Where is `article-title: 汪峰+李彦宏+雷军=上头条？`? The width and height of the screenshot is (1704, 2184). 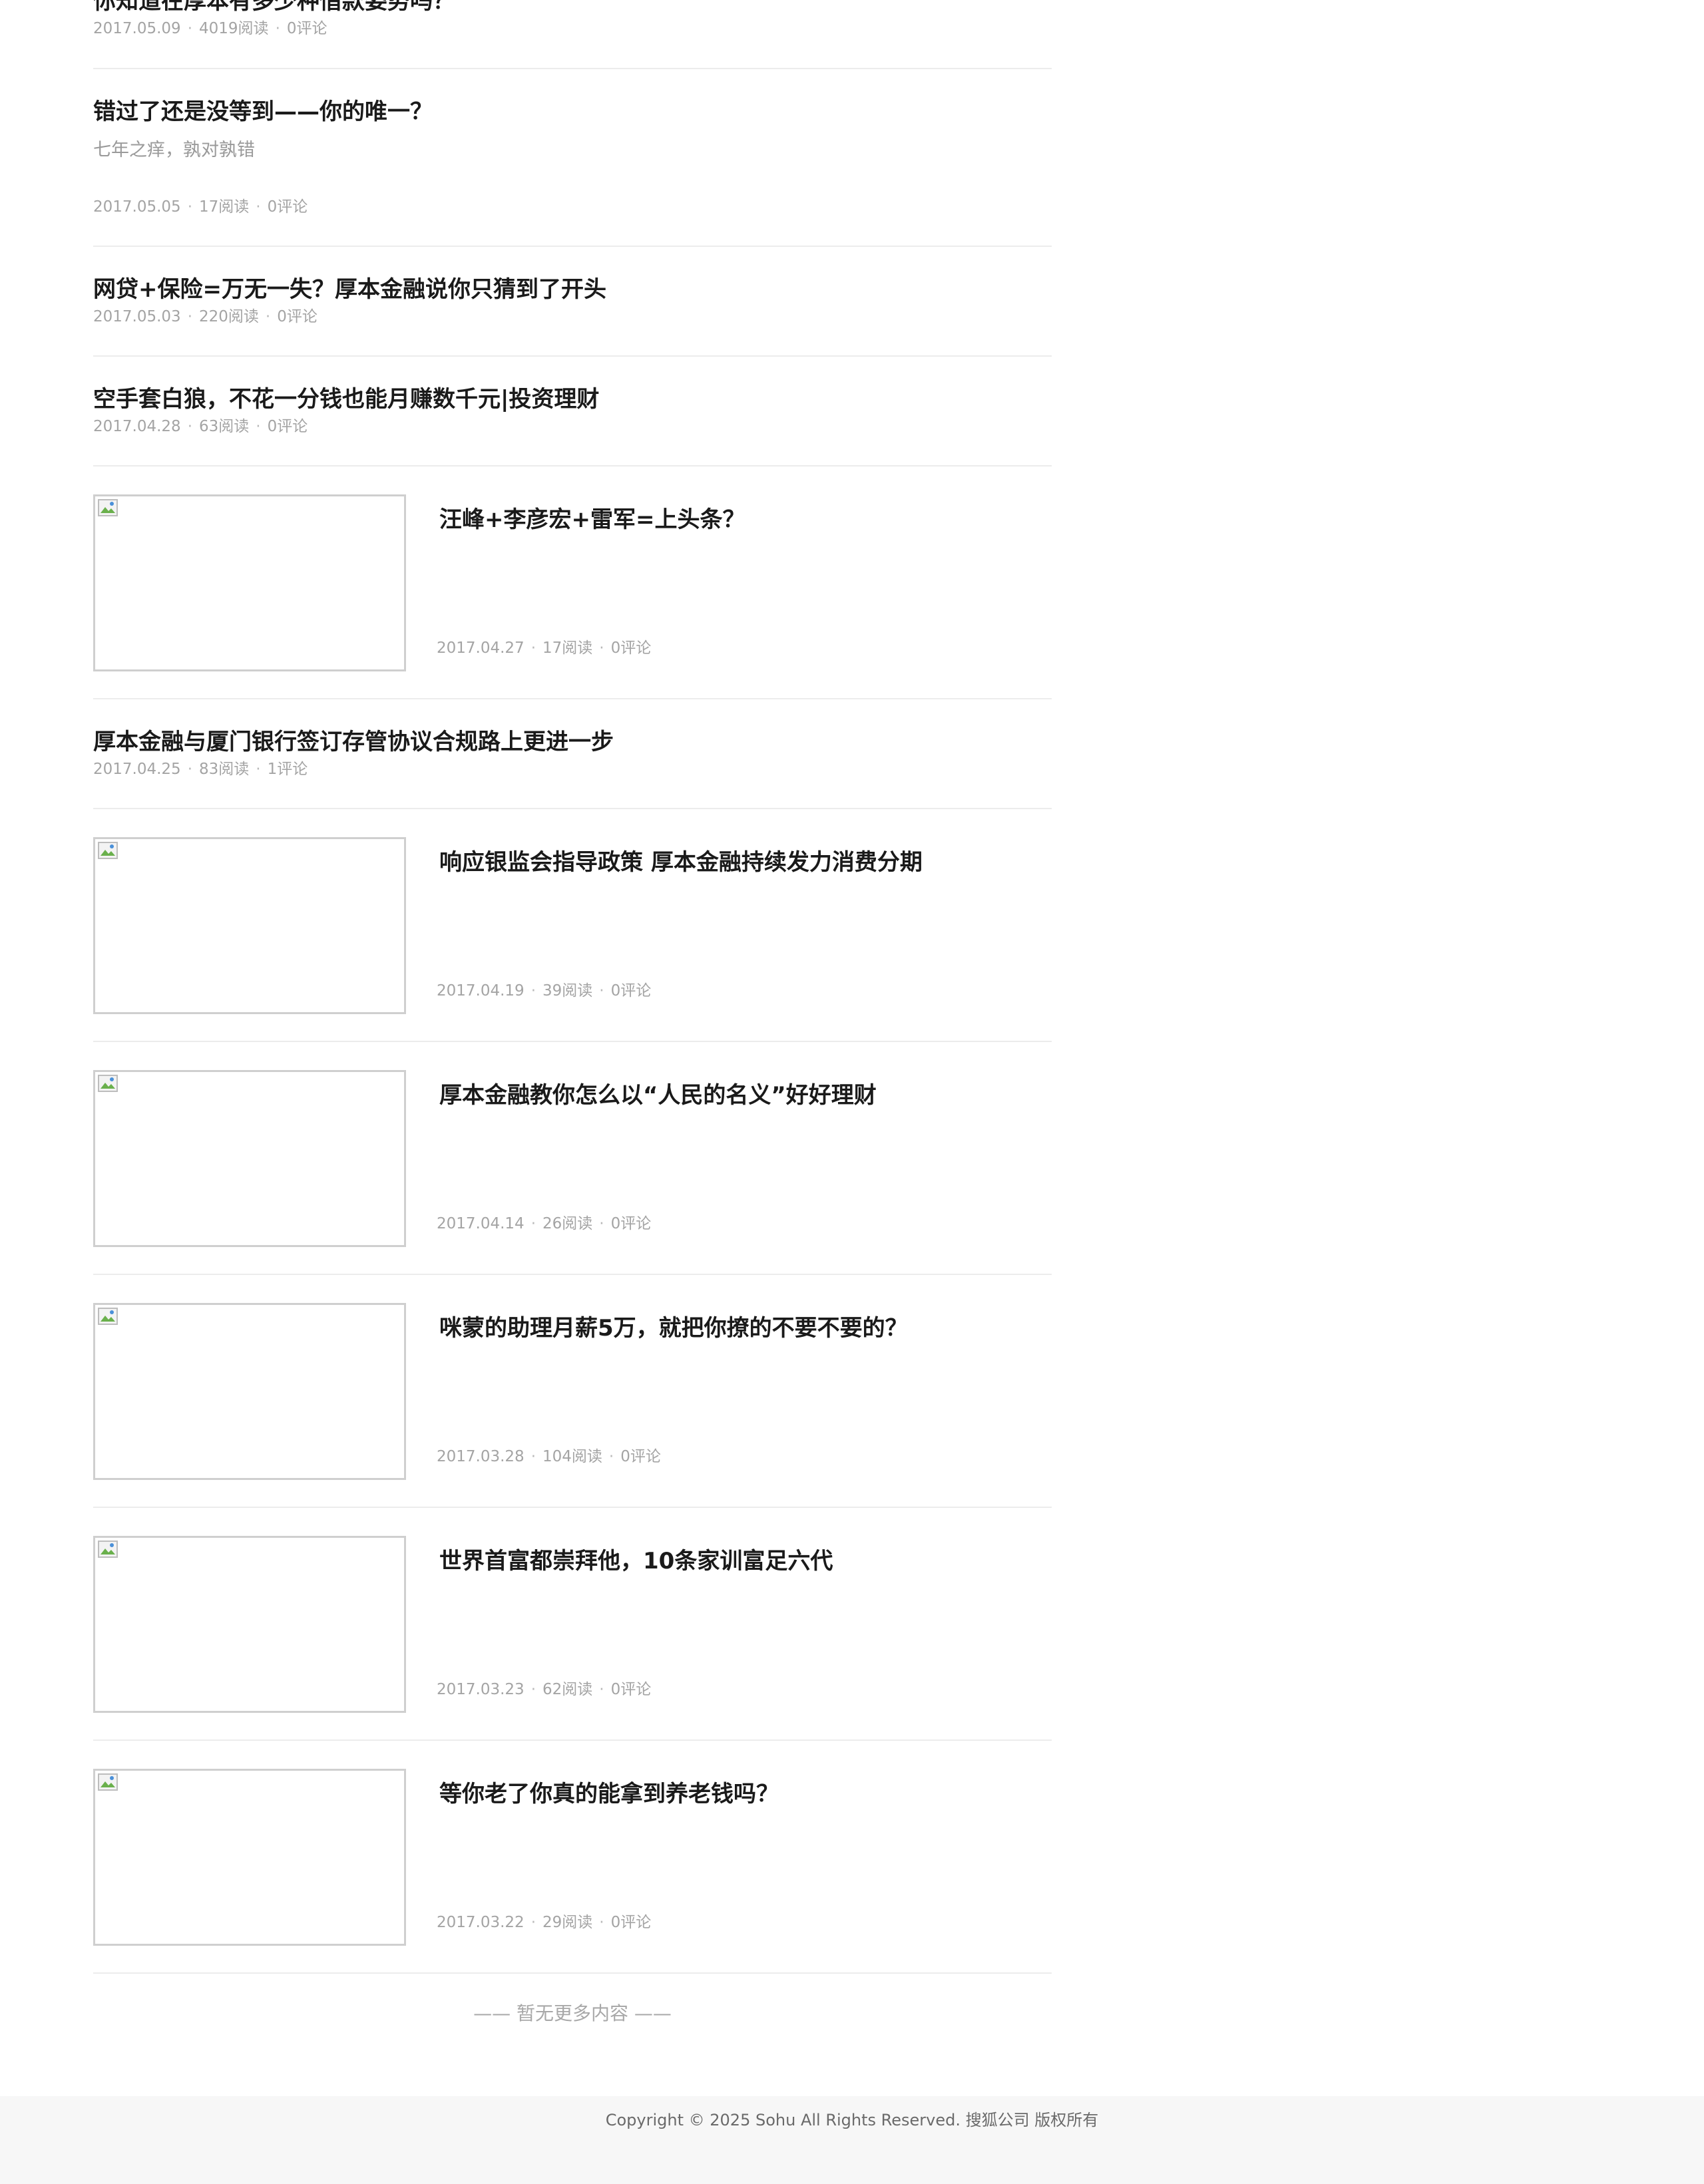 article-title: 汪峰+李彦宏+雷军=上头条？ is located at coordinates (592, 519).